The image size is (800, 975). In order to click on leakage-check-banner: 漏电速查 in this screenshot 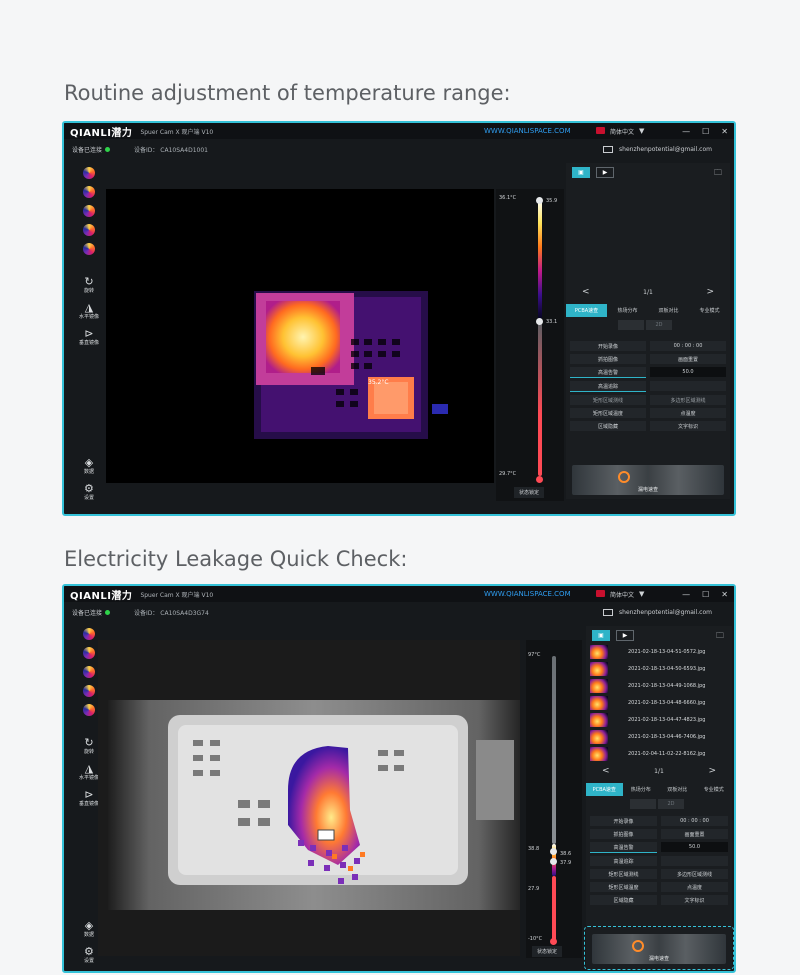, I will do `click(648, 480)`.